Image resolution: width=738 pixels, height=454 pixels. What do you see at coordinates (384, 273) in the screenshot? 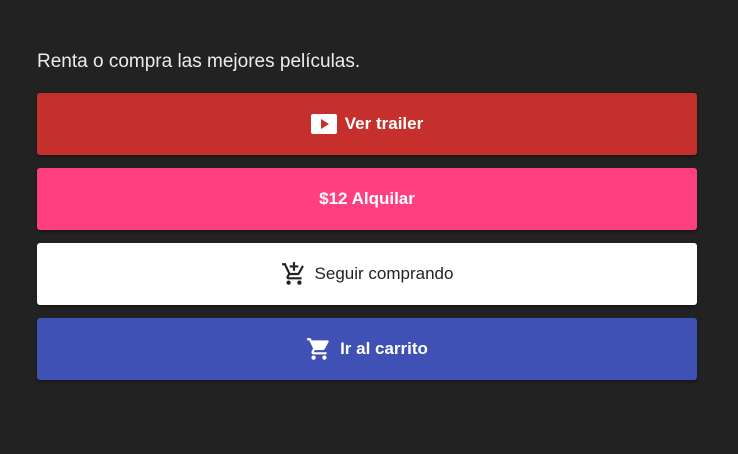
I see `continue-shopping-label: Seguir comprando` at bounding box center [384, 273].